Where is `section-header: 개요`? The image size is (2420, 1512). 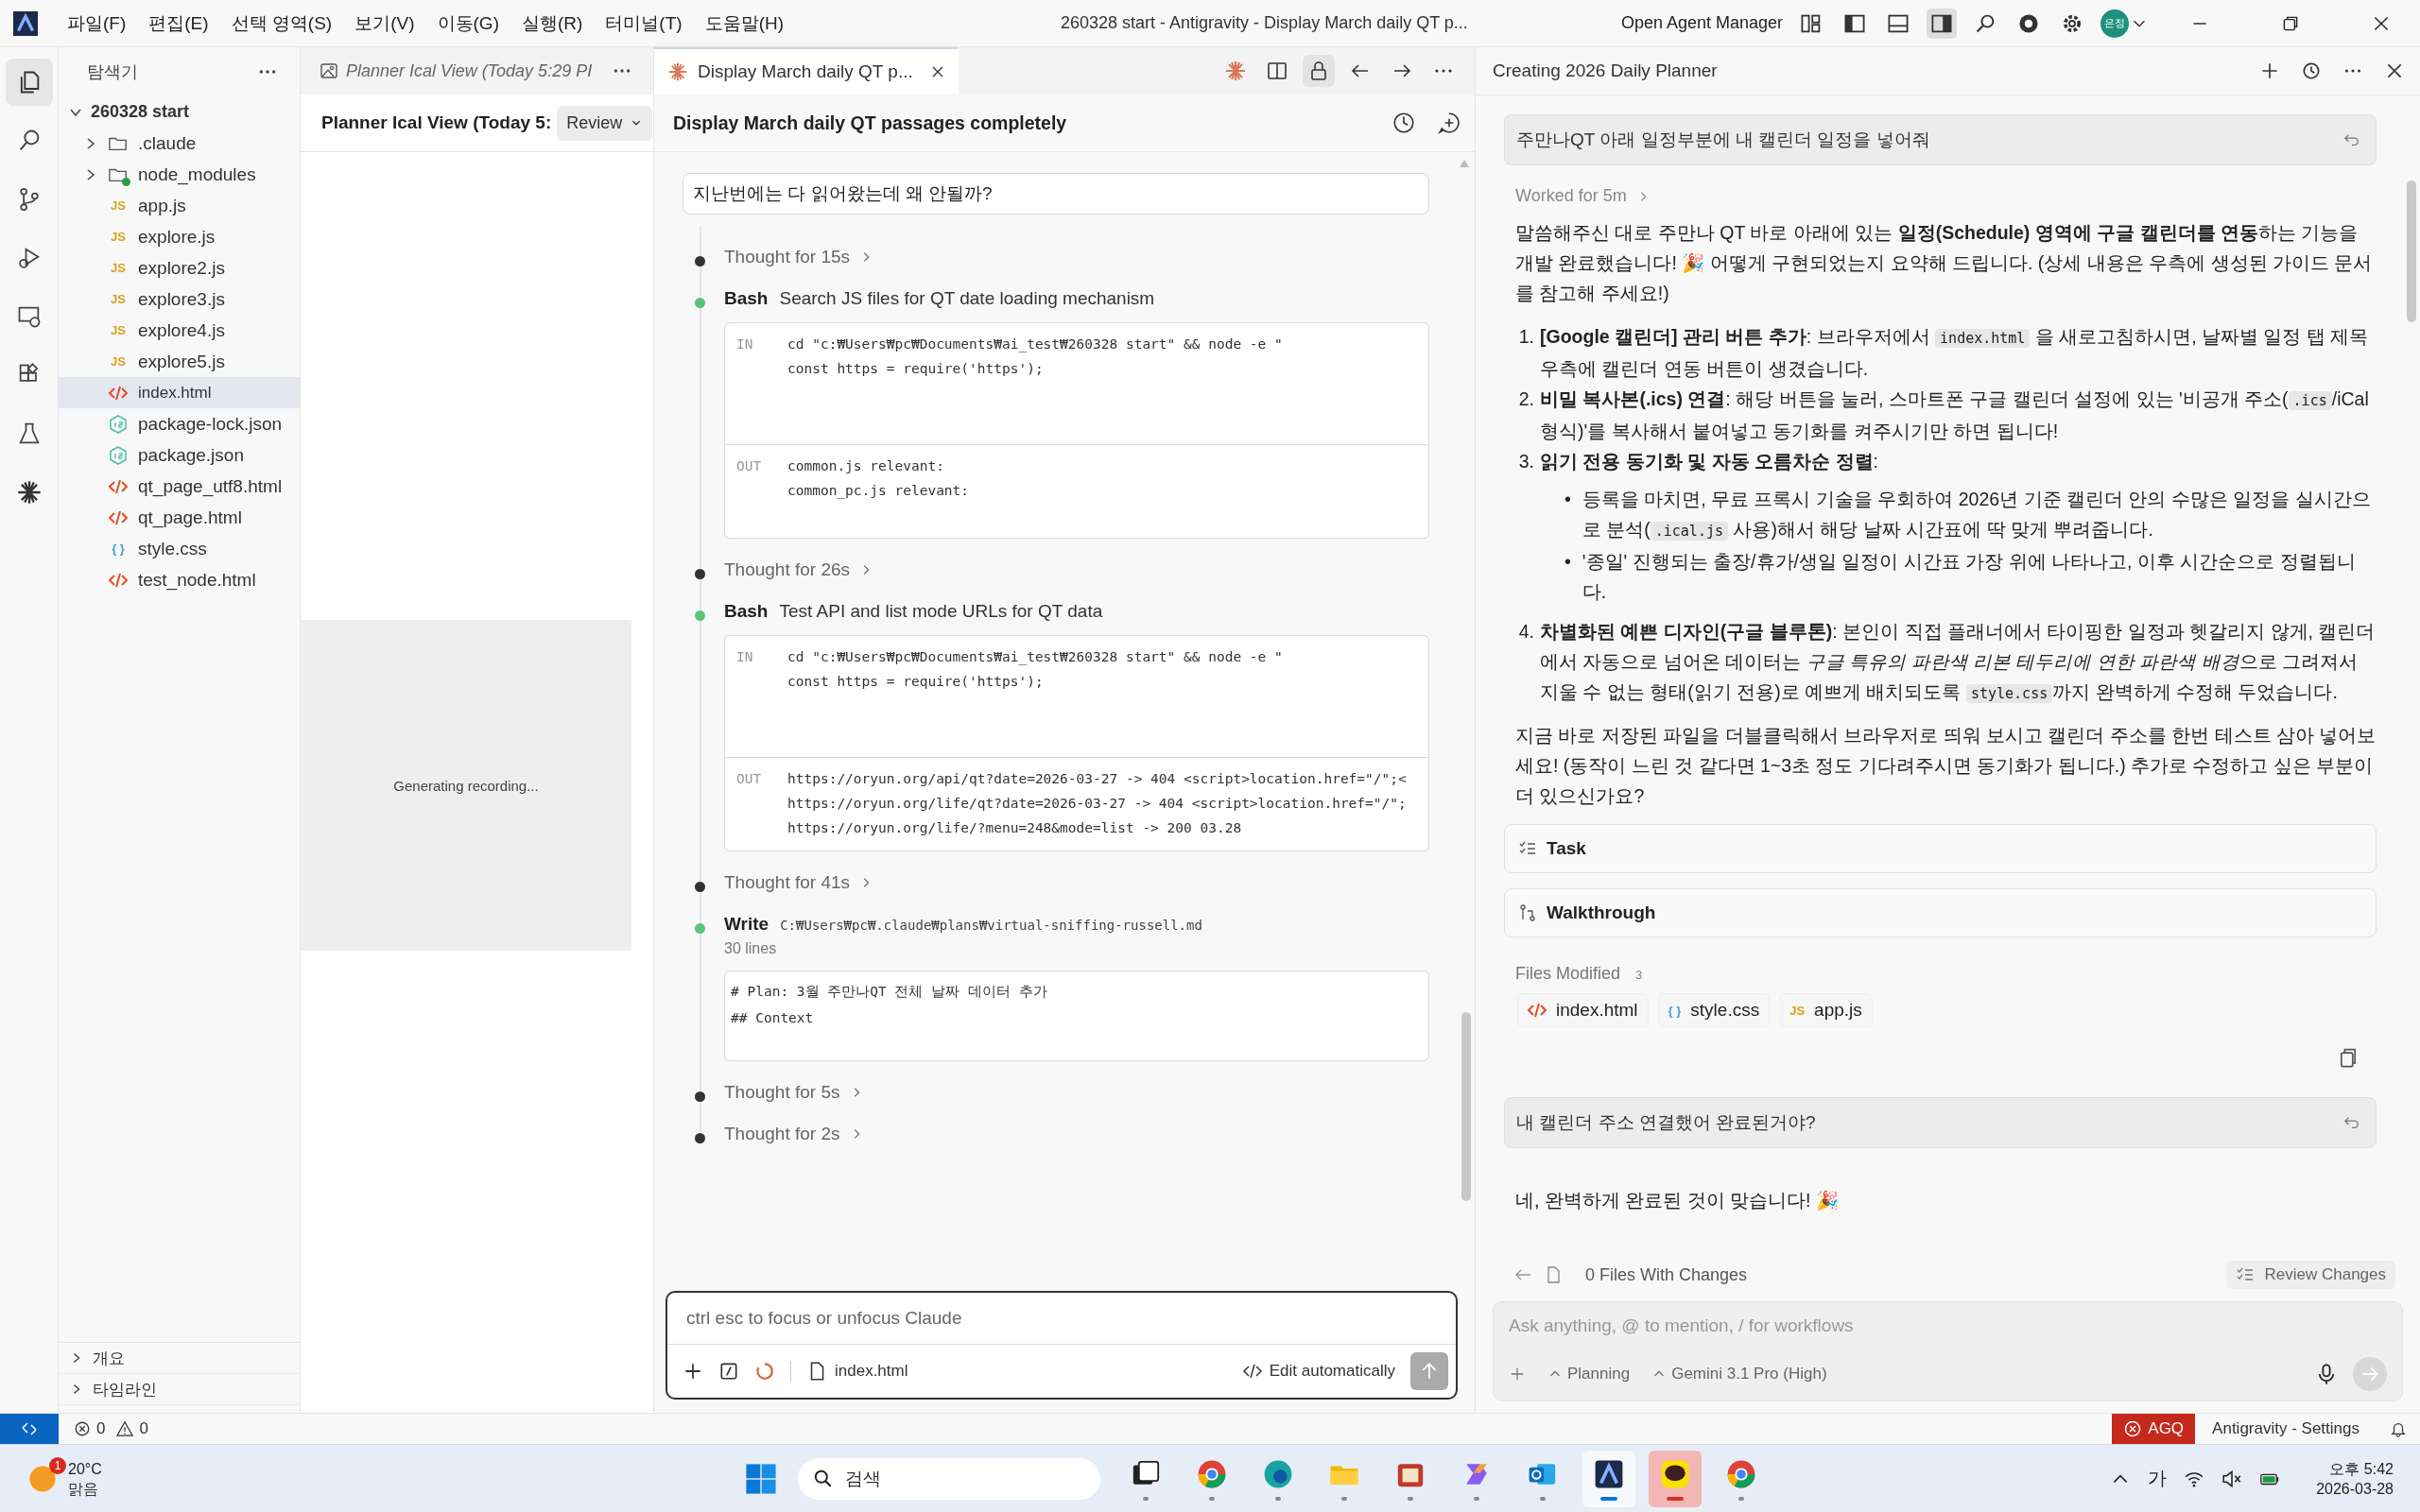 section-header: 개요 is located at coordinates (179, 1358).